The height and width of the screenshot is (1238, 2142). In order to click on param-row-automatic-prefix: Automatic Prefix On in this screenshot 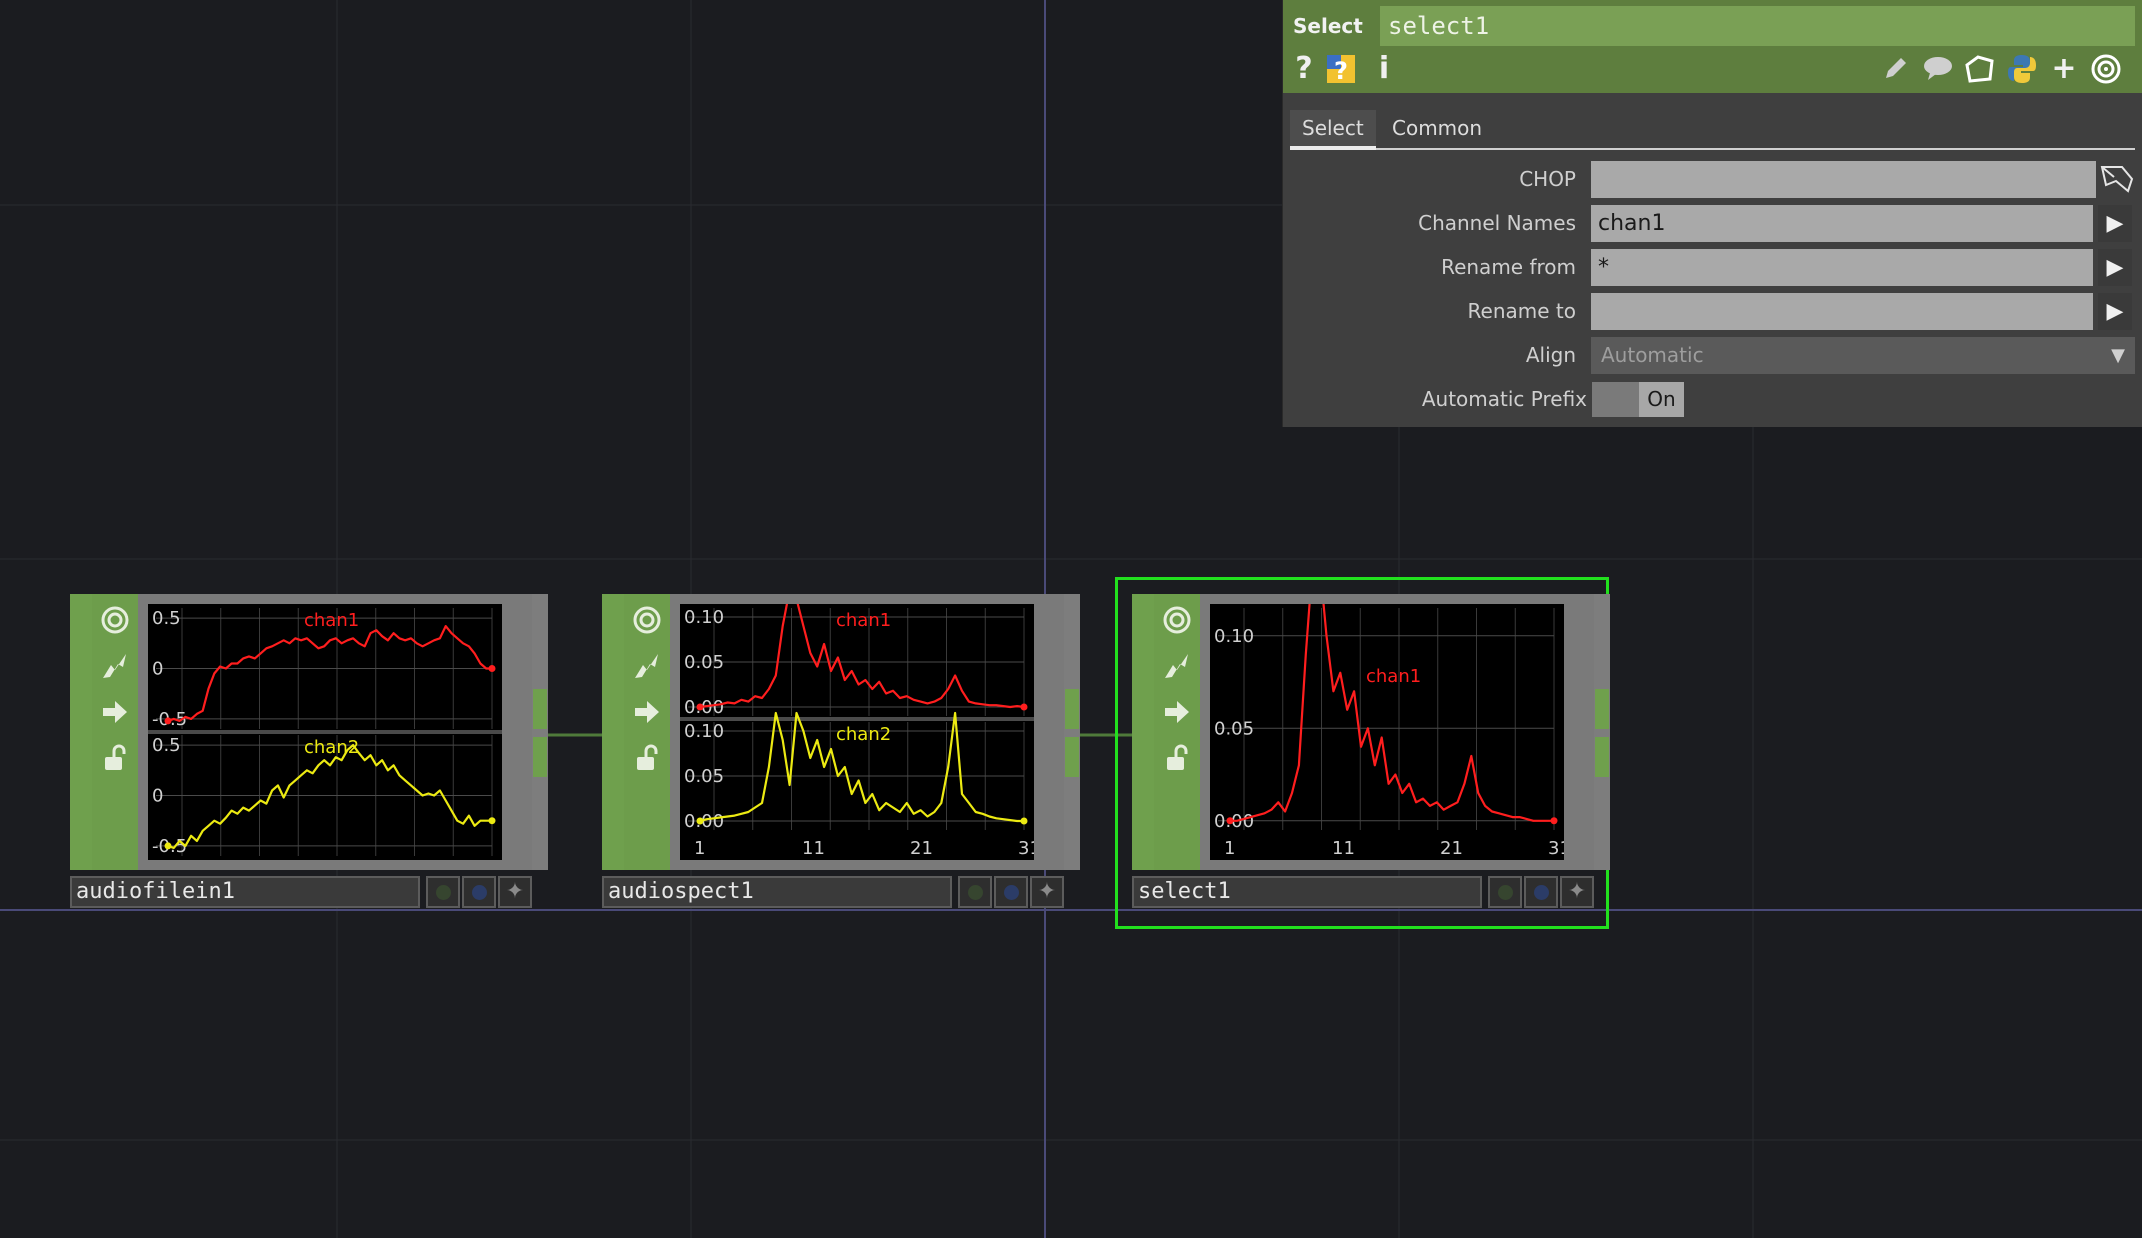, I will do `click(1712, 399)`.